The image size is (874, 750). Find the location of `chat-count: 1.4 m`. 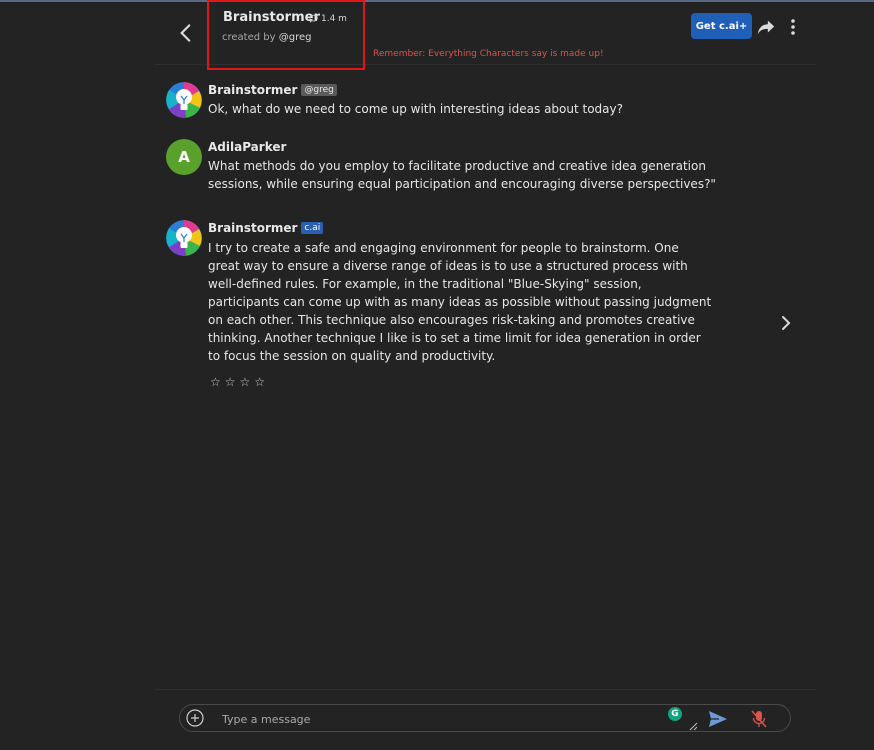

chat-count: 1.4 m is located at coordinates (328, 19).